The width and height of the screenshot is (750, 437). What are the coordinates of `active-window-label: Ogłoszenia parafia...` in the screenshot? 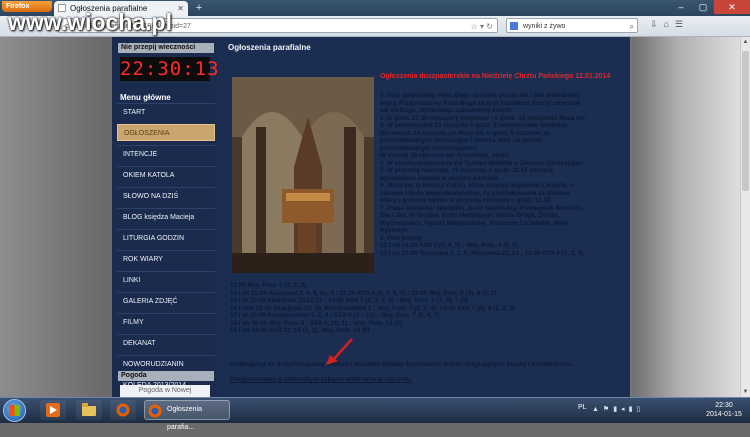 It's located at (185, 418).